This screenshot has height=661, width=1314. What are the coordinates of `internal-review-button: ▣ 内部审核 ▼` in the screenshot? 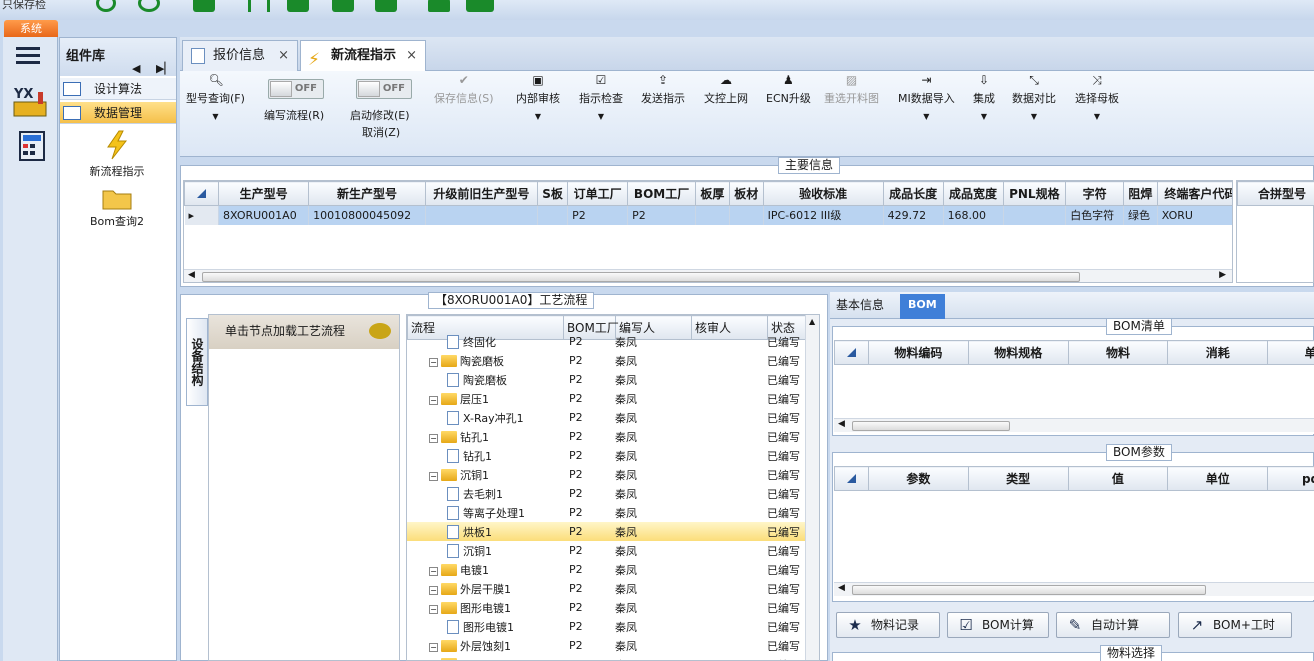 It's located at (538, 97).